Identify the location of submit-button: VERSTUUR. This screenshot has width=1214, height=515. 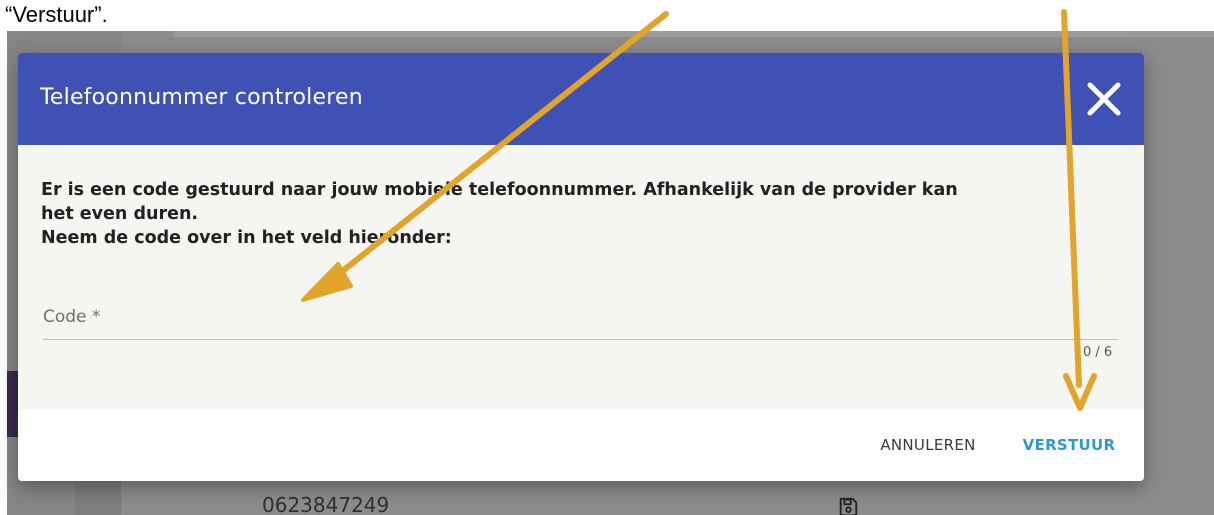
(1069, 445).